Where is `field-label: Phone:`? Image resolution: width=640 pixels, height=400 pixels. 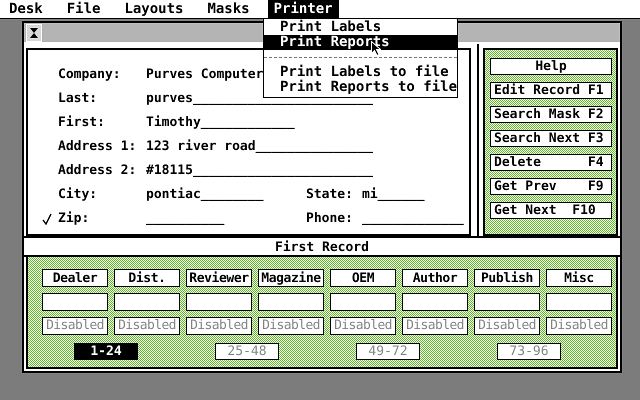 field-label: Phone: is located at coordinates (330, 218).